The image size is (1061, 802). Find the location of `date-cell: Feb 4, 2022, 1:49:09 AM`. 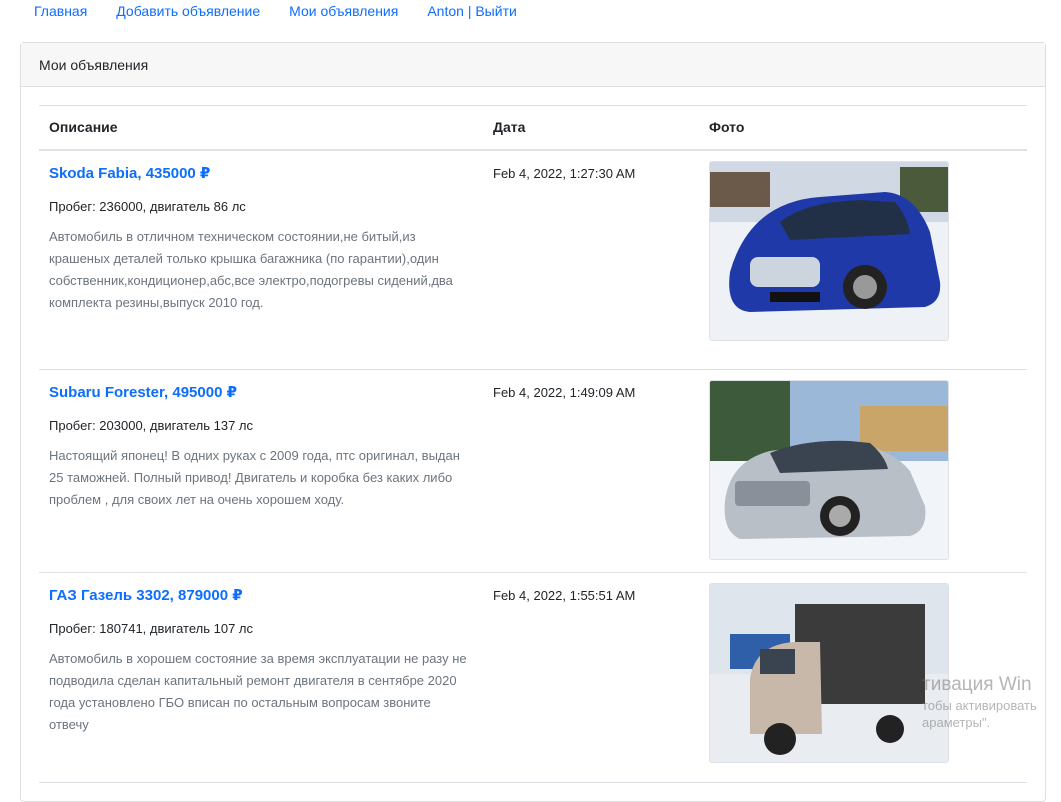

date-cell: Feb 4, 2022, 1:49:09 AM is located at coordinates (591, 471).